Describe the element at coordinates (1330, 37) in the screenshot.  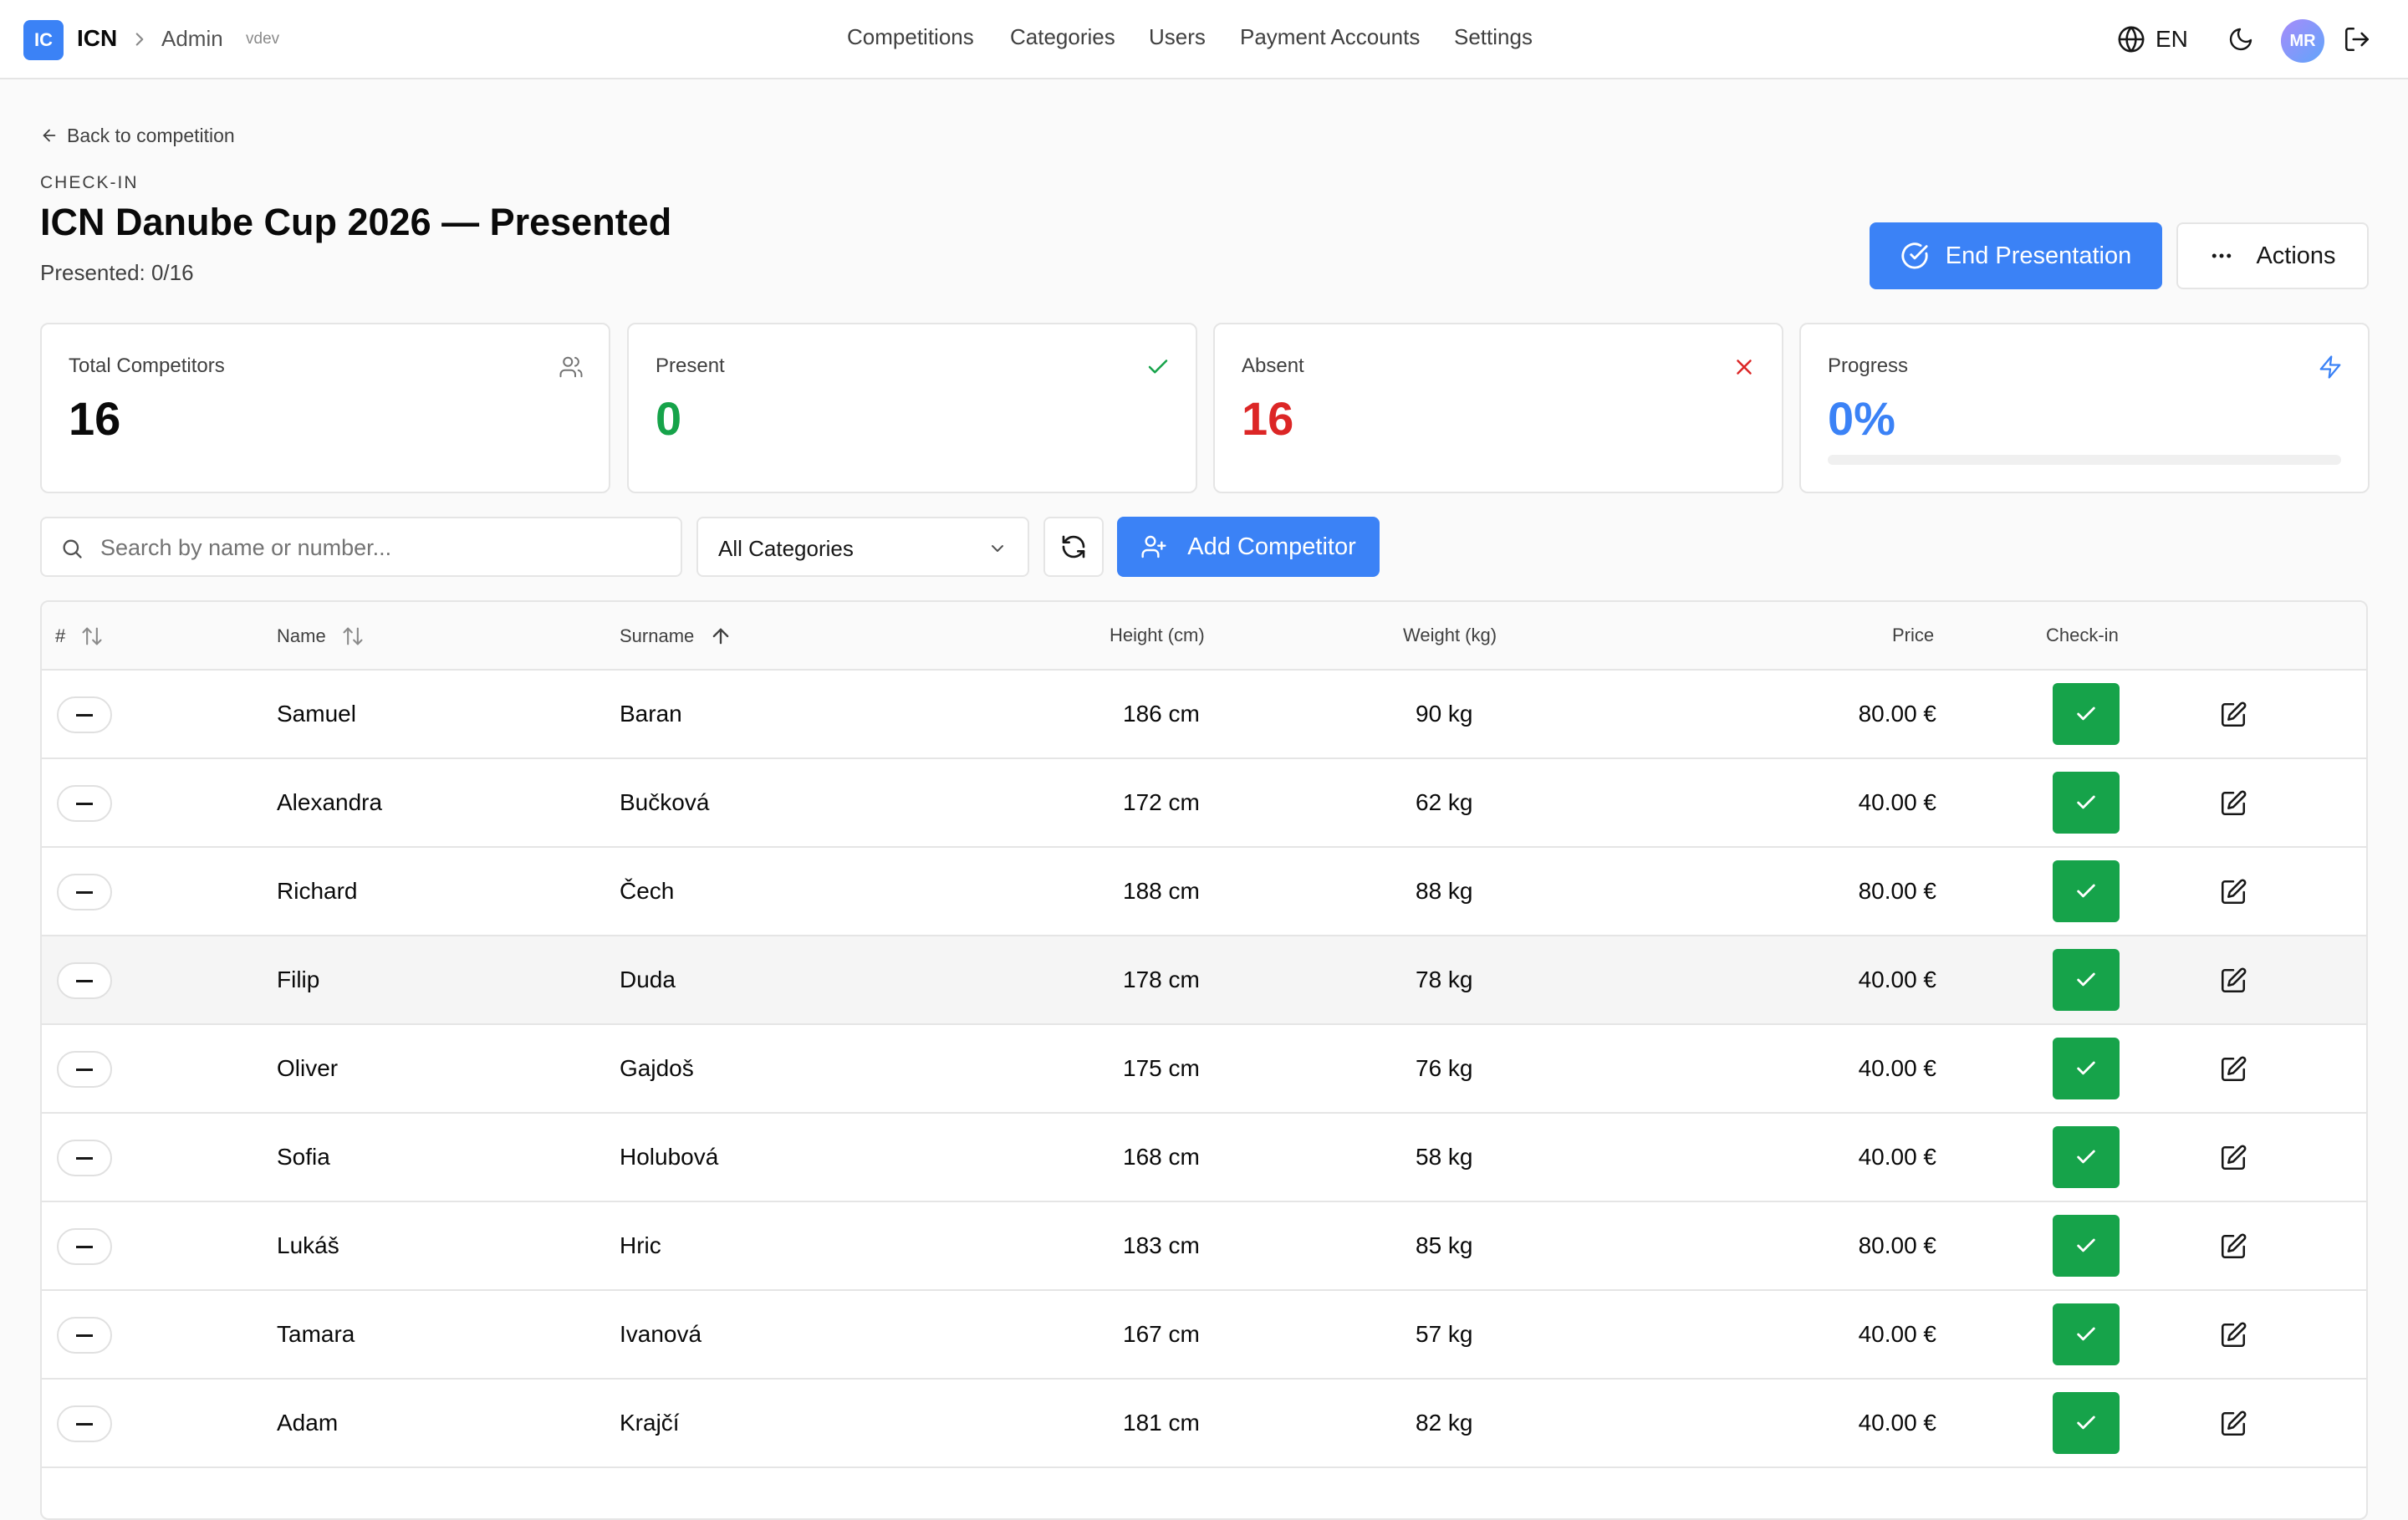
I see `nav-payment-accounts: Payment Accounts` at that location.